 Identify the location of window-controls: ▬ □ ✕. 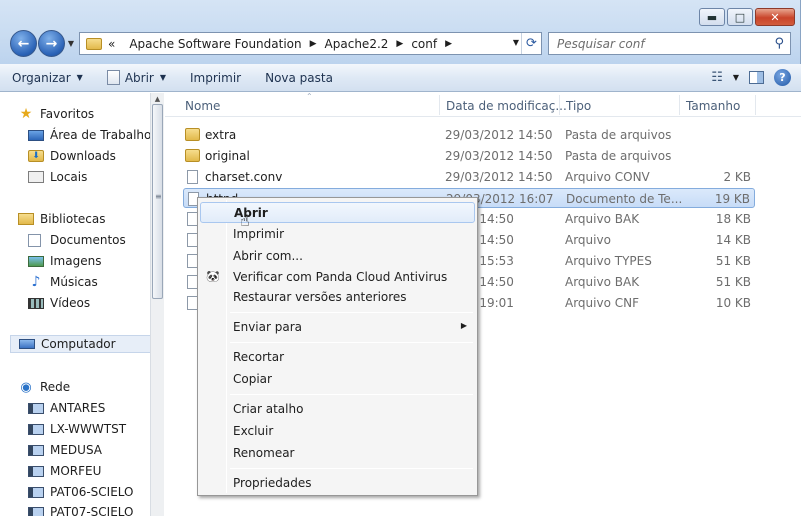
(747, 17).